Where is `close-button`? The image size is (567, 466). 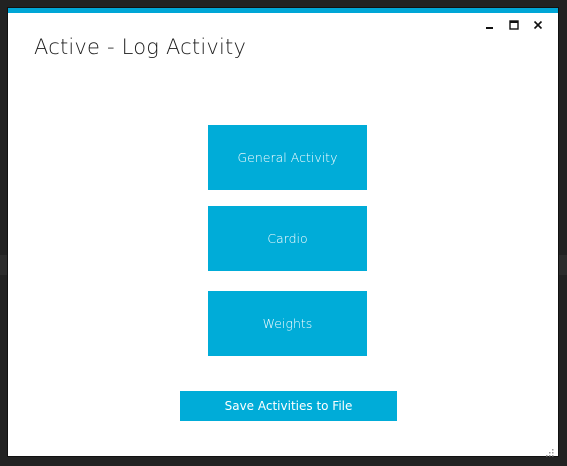 close-button is located at coordinates (538, 25).